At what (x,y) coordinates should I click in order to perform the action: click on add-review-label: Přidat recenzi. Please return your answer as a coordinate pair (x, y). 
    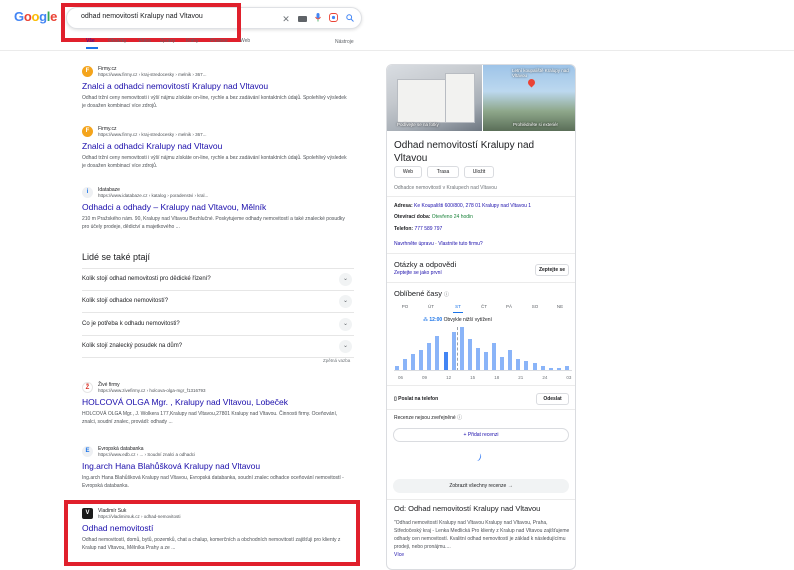
    Looking at the image, I should click on (483, 435).